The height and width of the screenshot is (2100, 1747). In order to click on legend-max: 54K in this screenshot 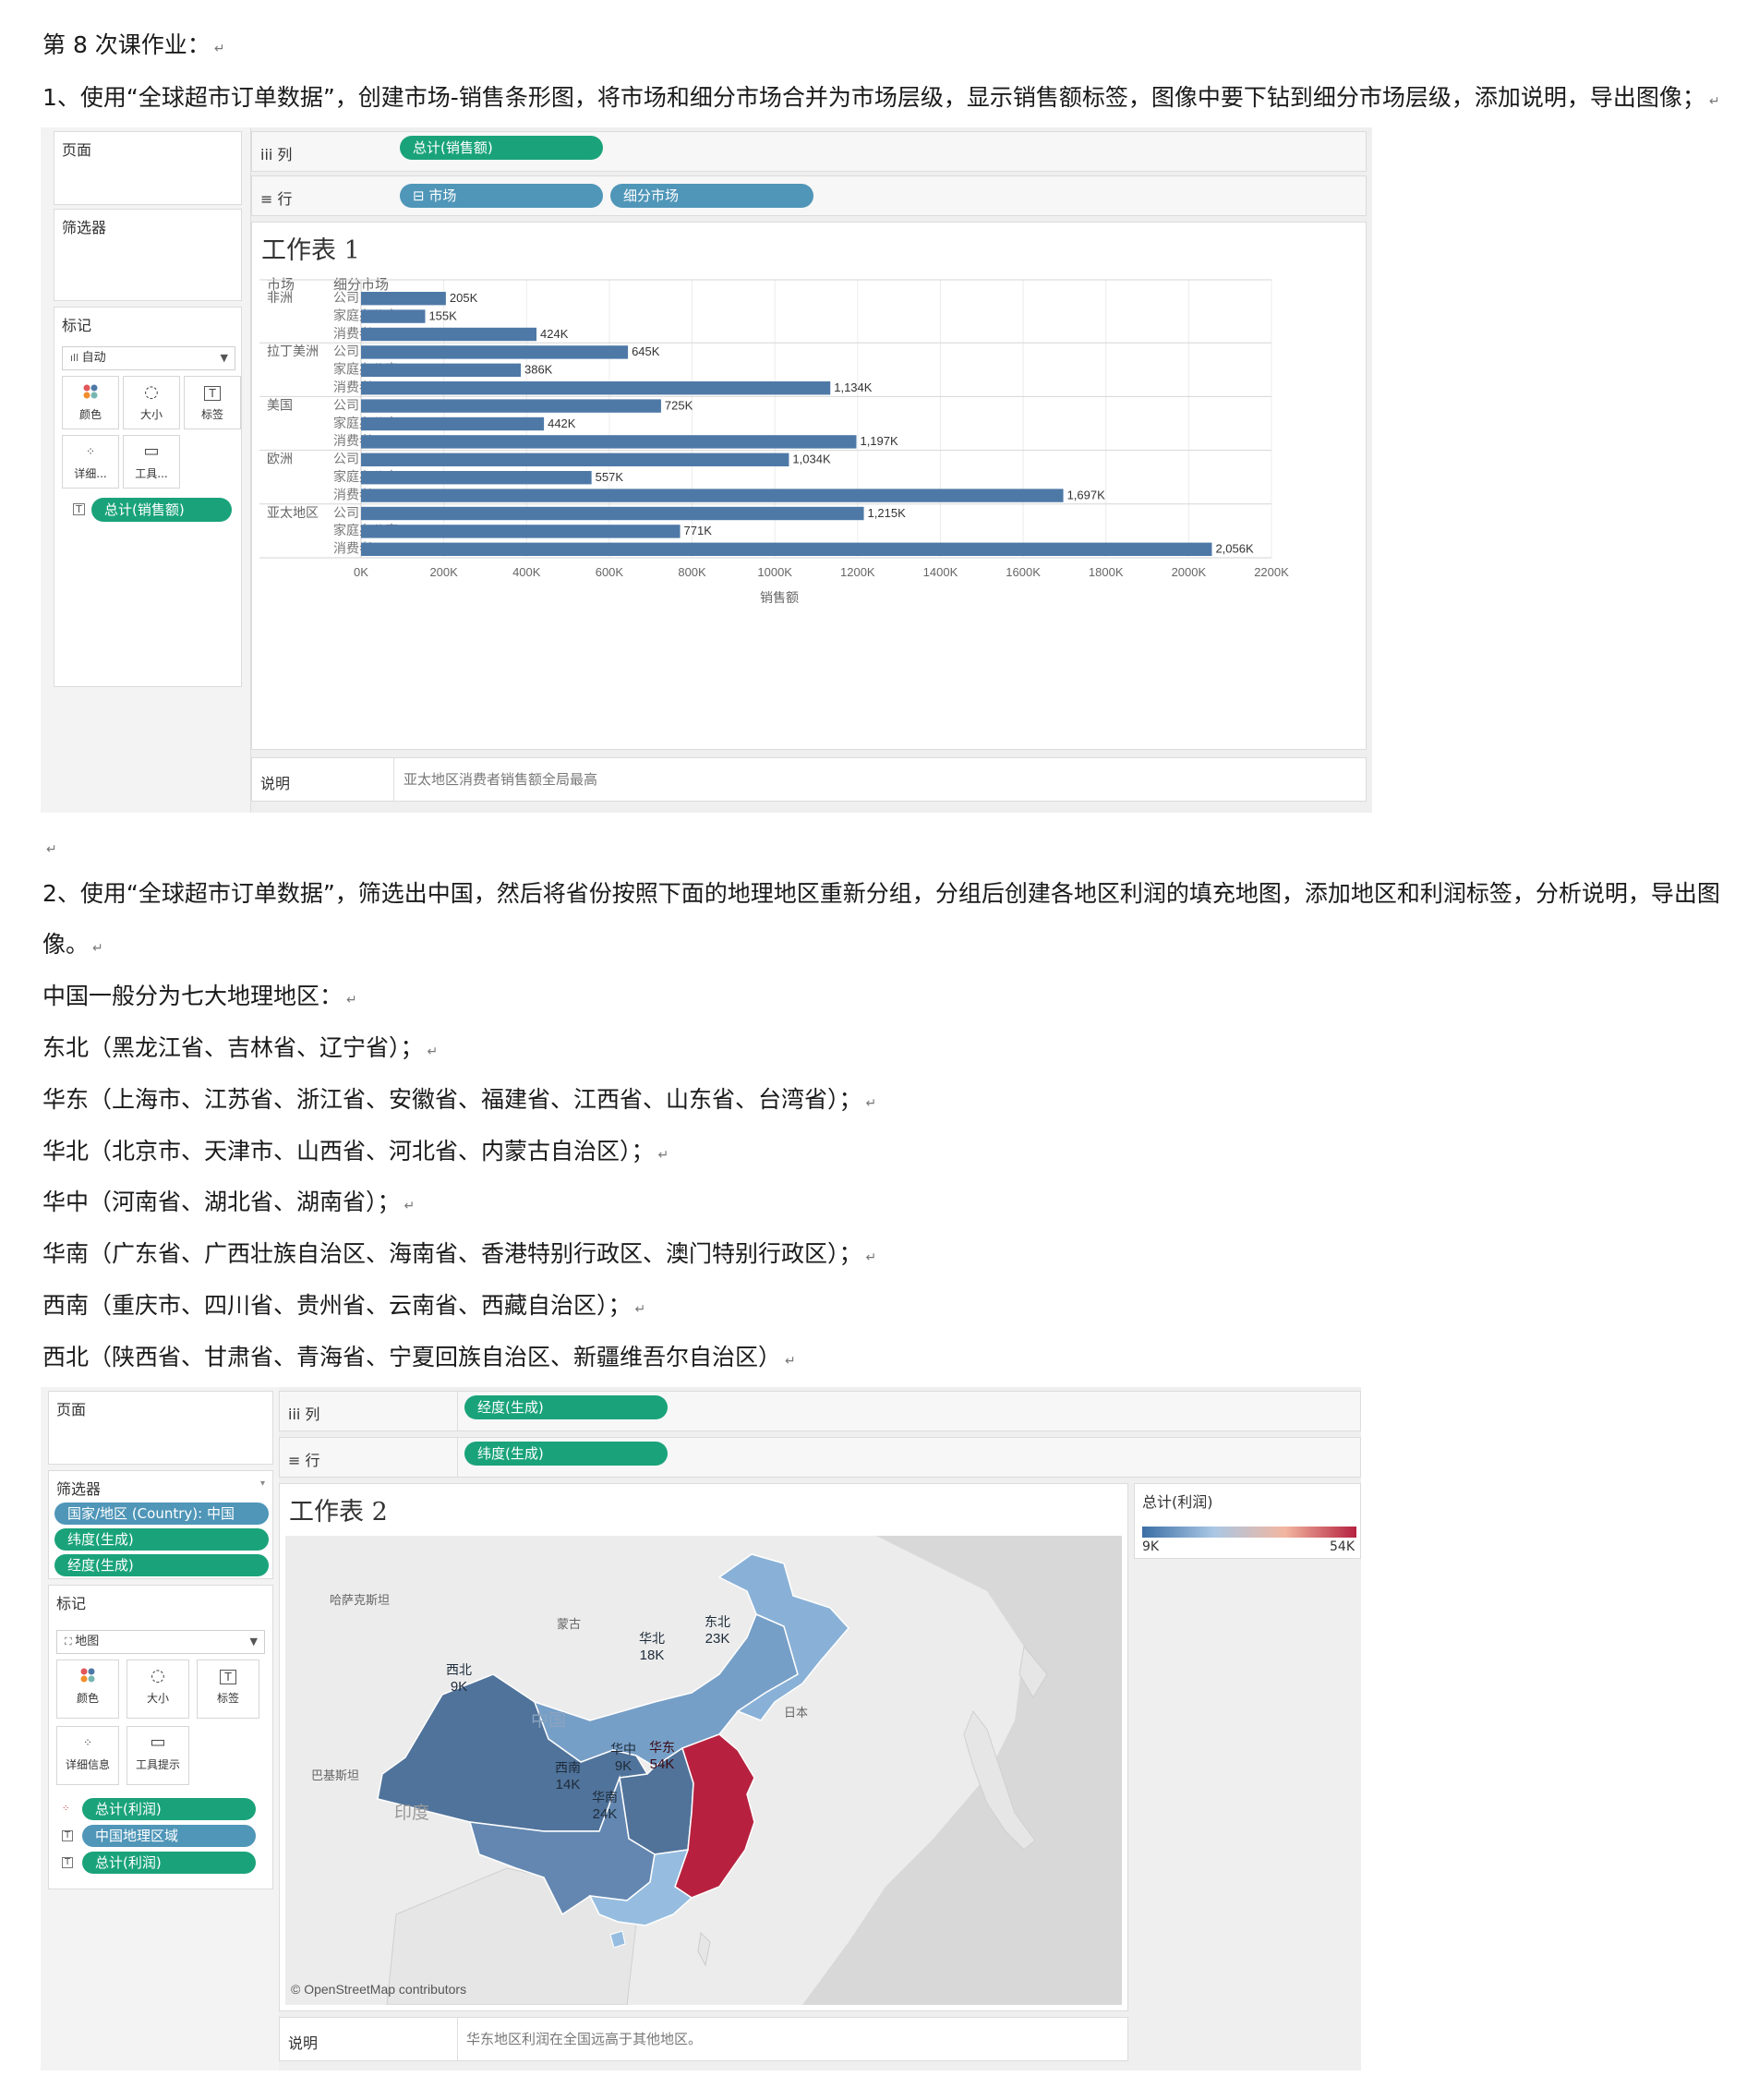, I will do `click(1342, 1547)`.